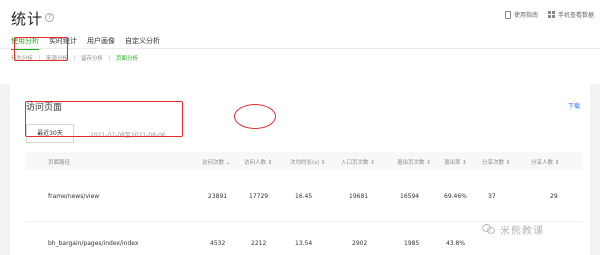  What do you see at coordinates (554, 196) in the screenshot?
I see `sharer-count: 29` at bounding box center [554, 196].